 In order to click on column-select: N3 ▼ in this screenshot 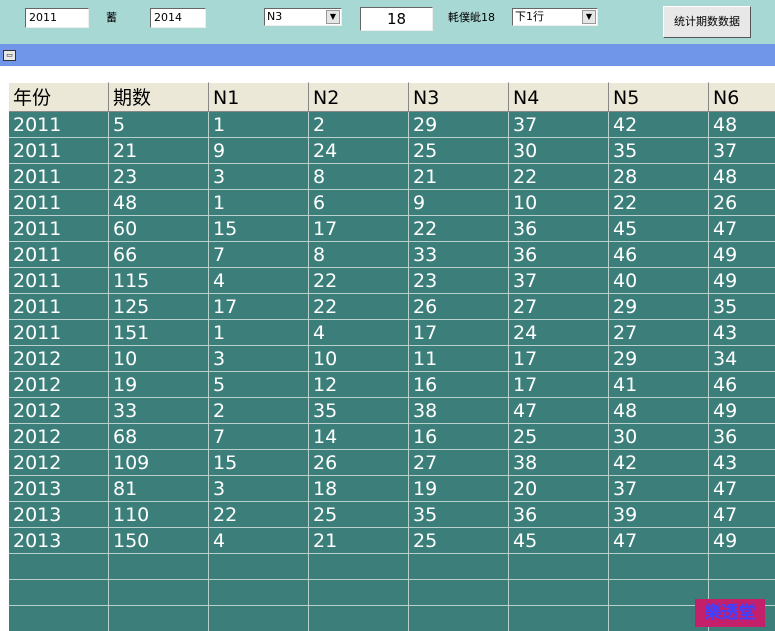, I will do `click(303, 17)`.